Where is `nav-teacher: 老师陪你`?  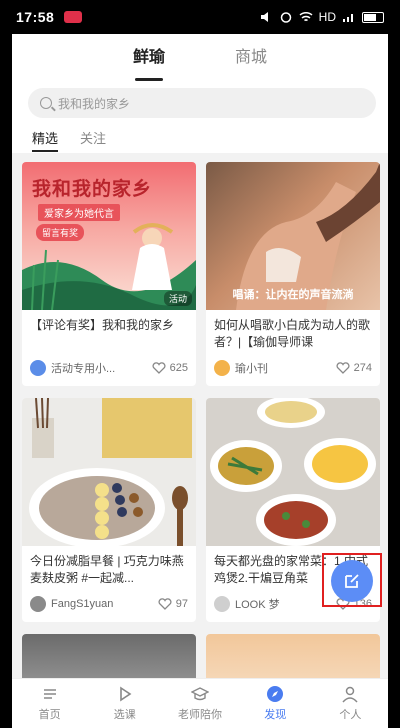 nav-teacher: 老师陪你 is located at coordinates (199, 703).